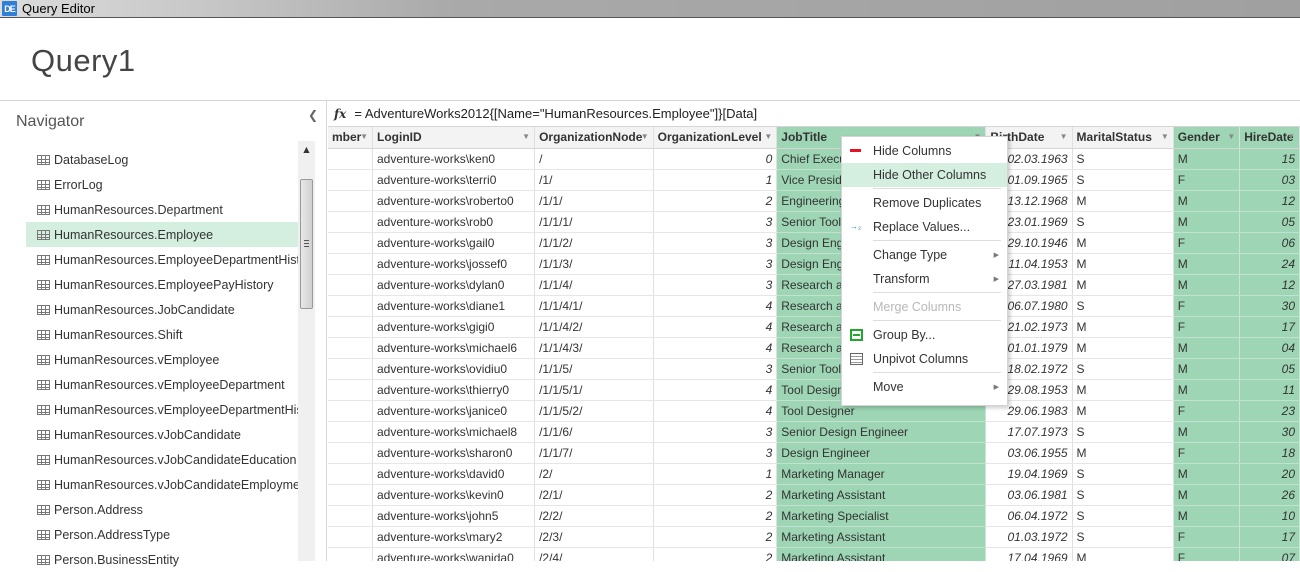 Image resolution: width=1300 pixels, height=572 pixels. I want to click on table-cell: /1/1/4/3/, so click(594, 348).